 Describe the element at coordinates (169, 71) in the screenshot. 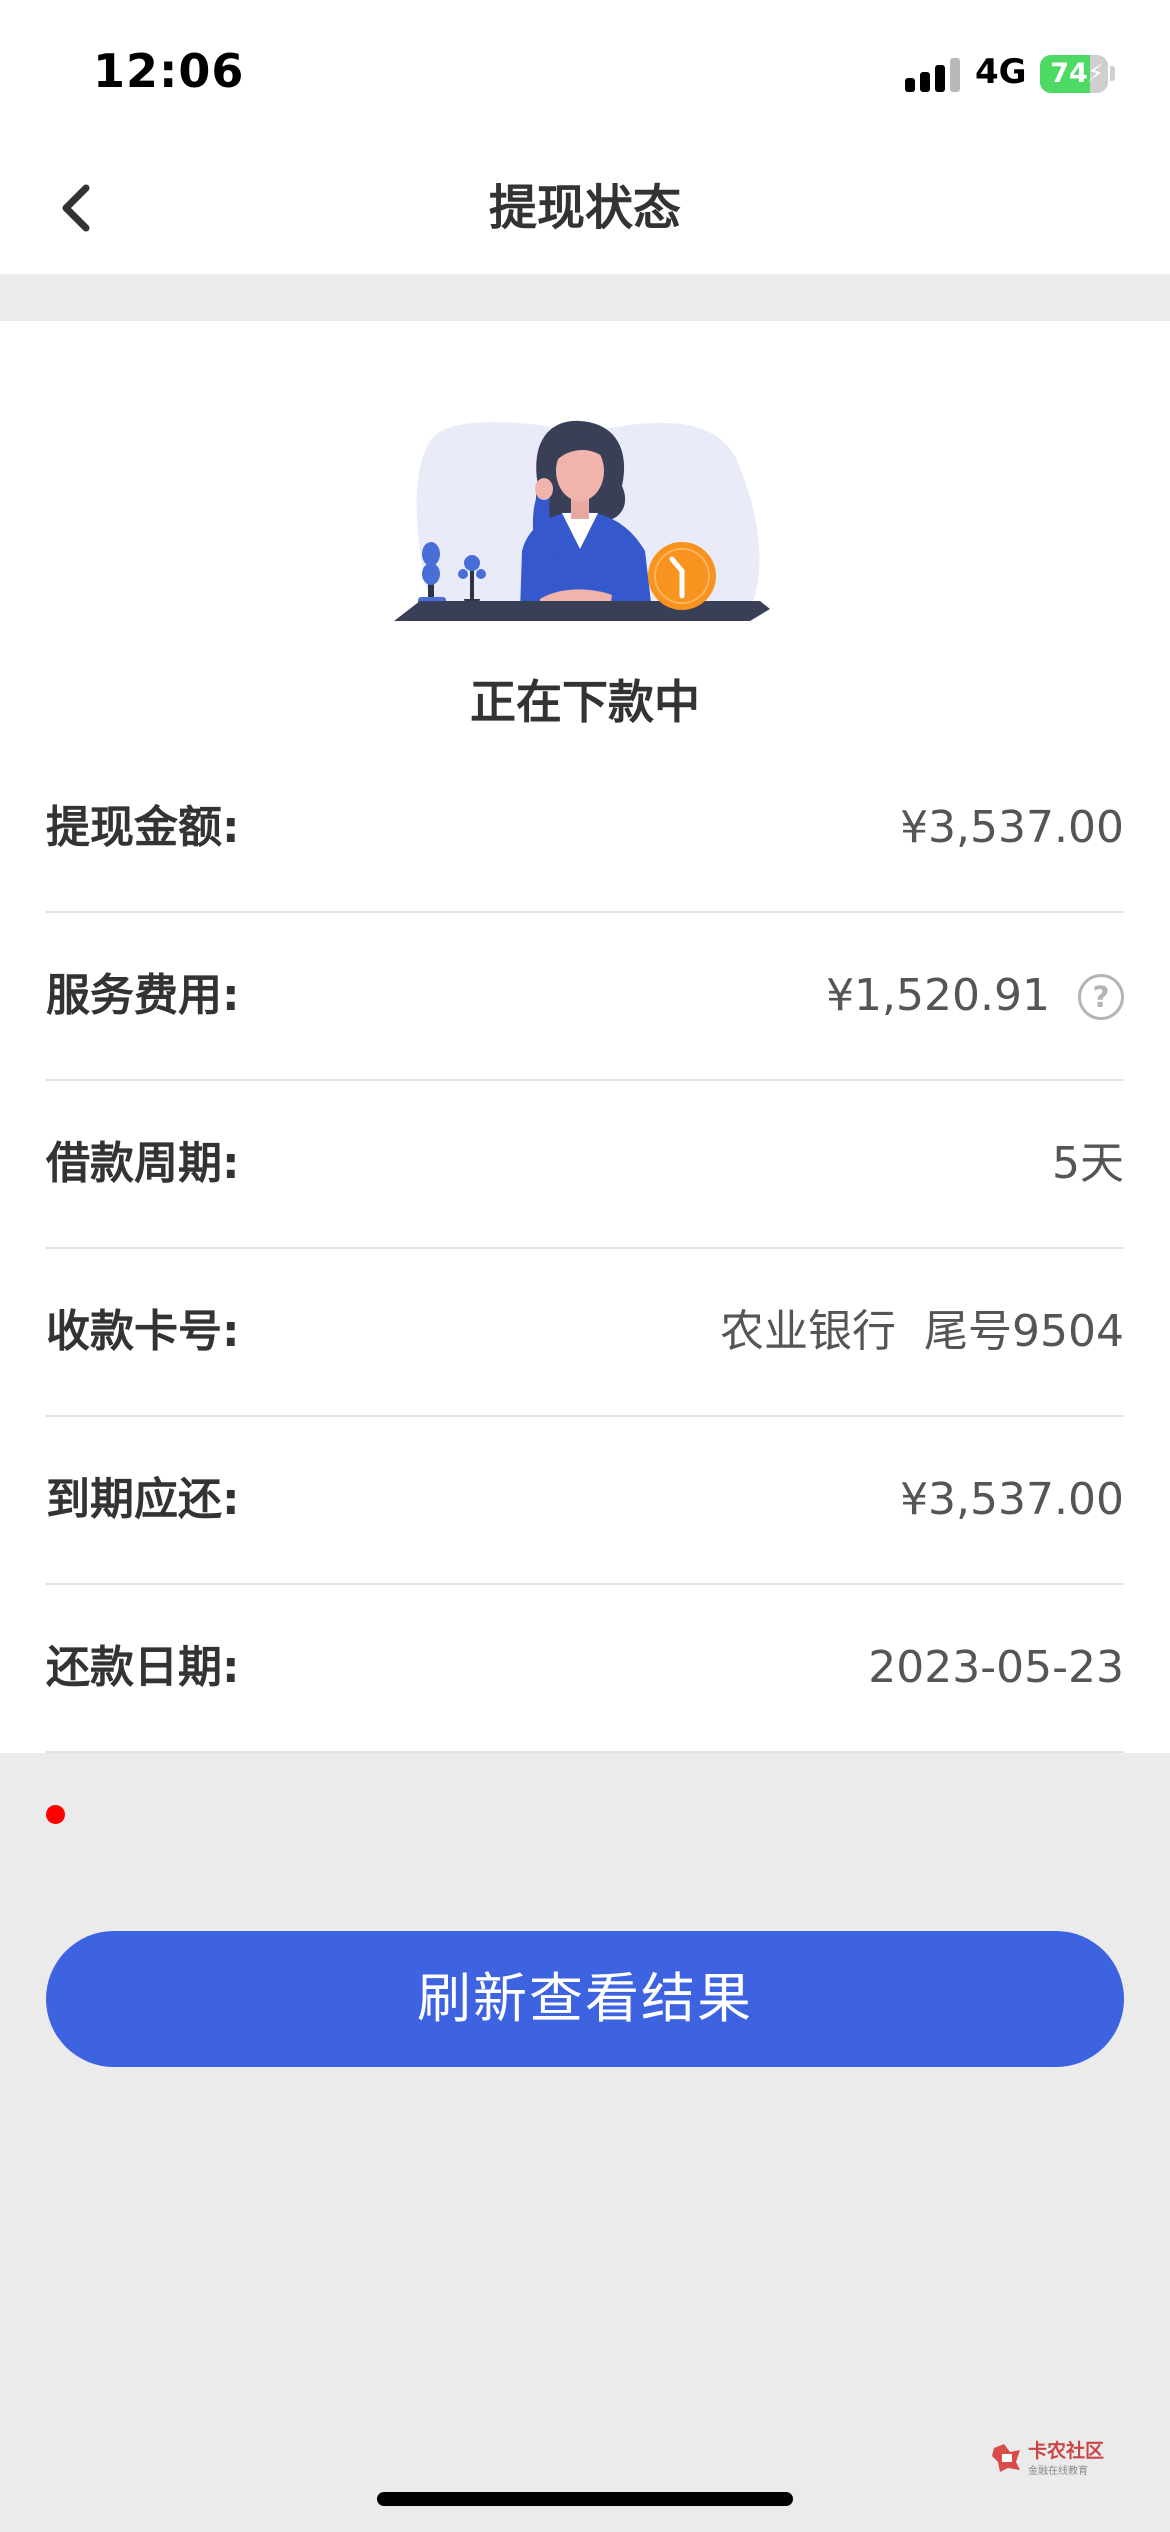

I see `status-time: 12:06` at that location.